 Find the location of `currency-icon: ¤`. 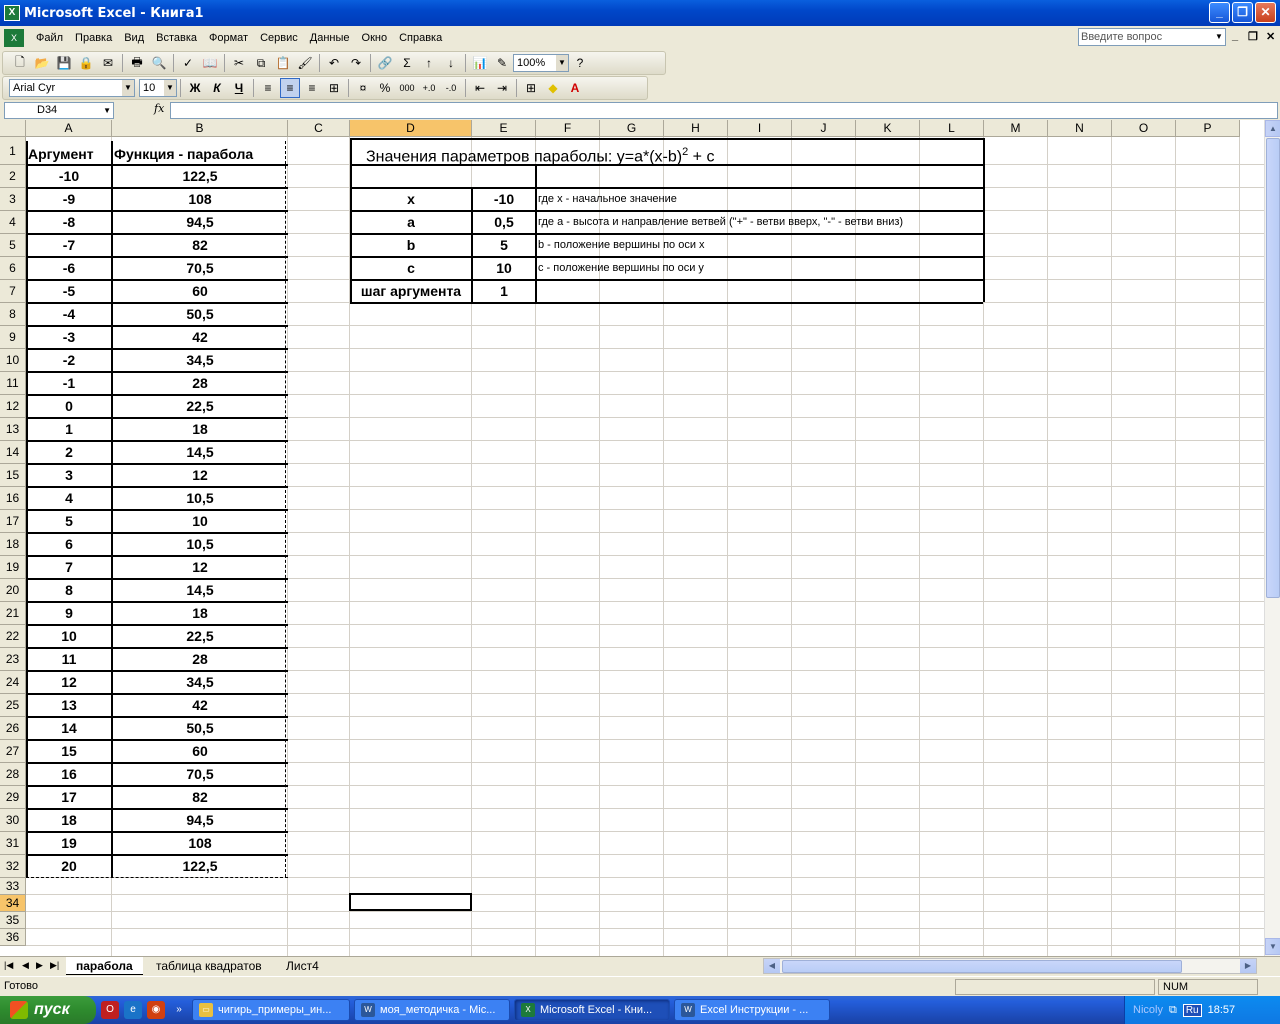

currency-icon: ¤ is located at coordinates (363, 88).